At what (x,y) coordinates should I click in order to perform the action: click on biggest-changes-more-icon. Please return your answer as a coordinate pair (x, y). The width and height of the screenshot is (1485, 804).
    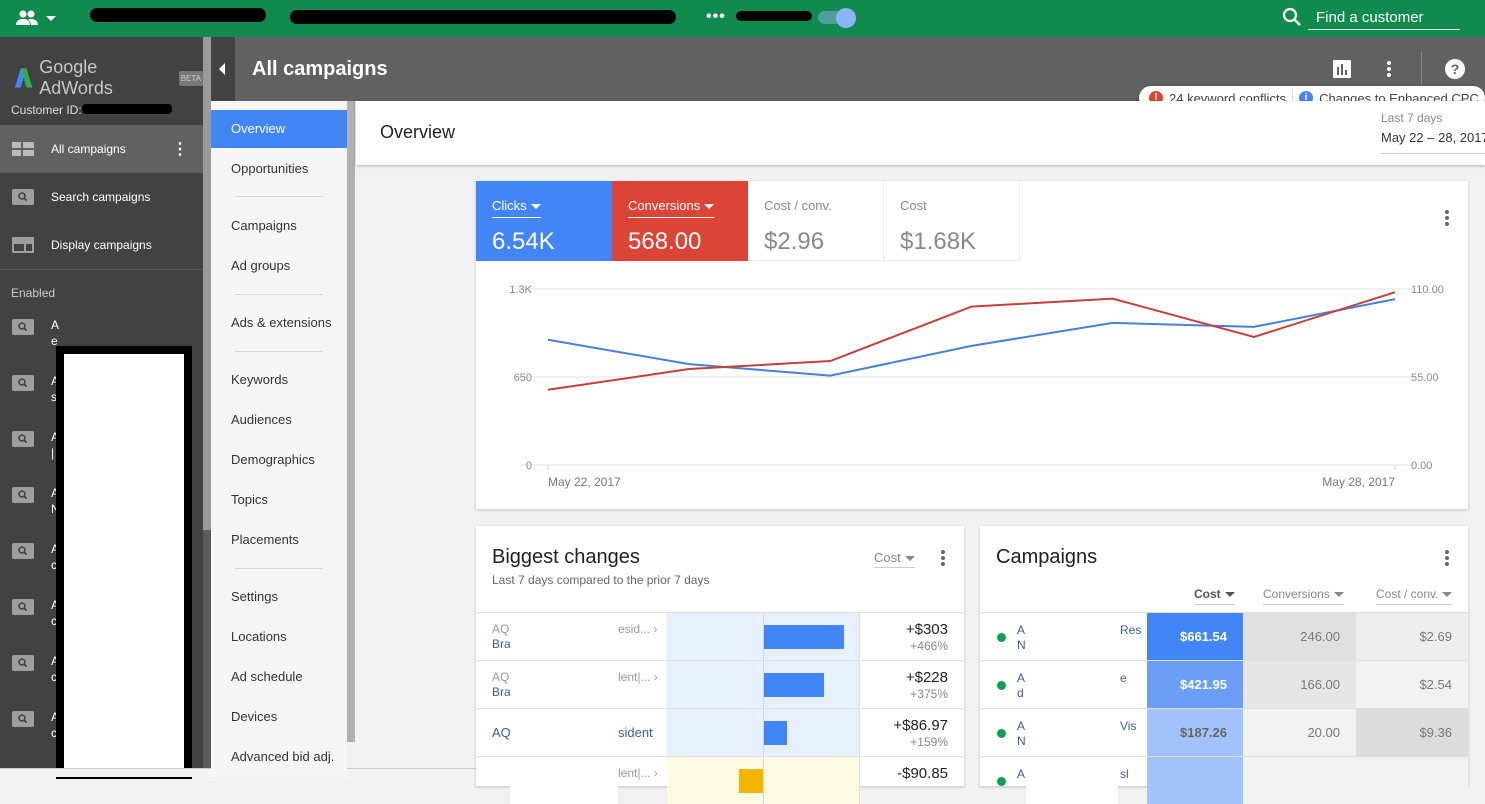
    Looking at the image, I should click on (943, 559).